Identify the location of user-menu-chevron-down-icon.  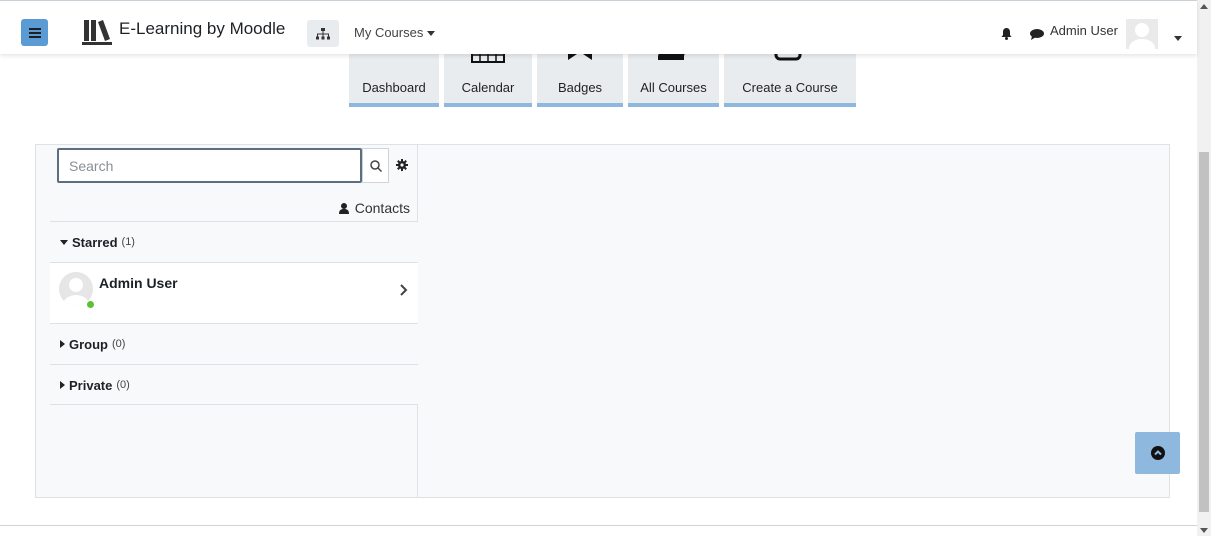
(1178, 37).